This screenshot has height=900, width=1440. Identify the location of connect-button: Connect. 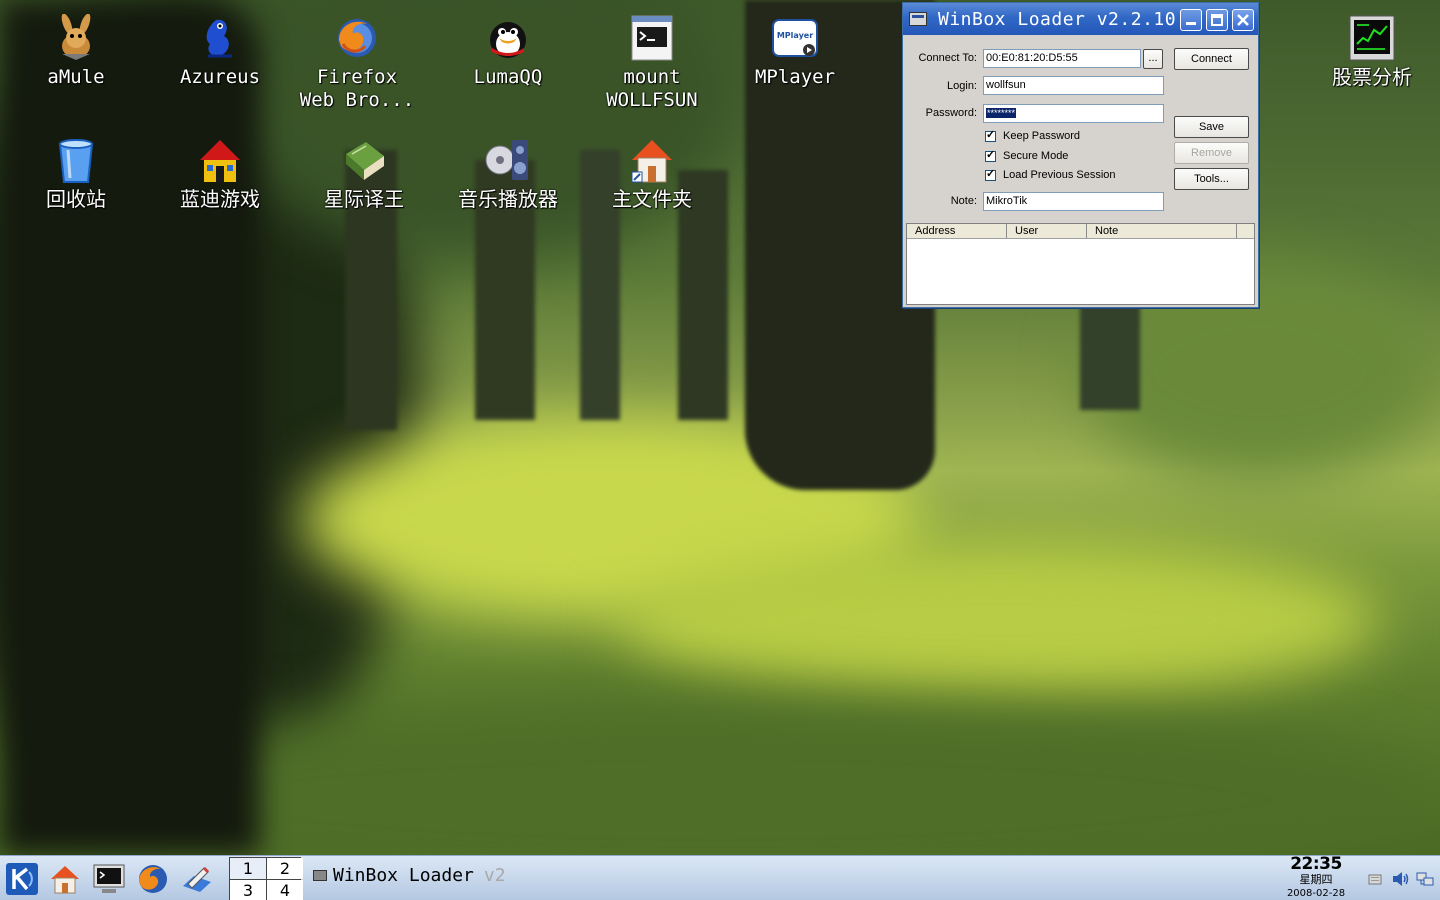
(1211, 59).